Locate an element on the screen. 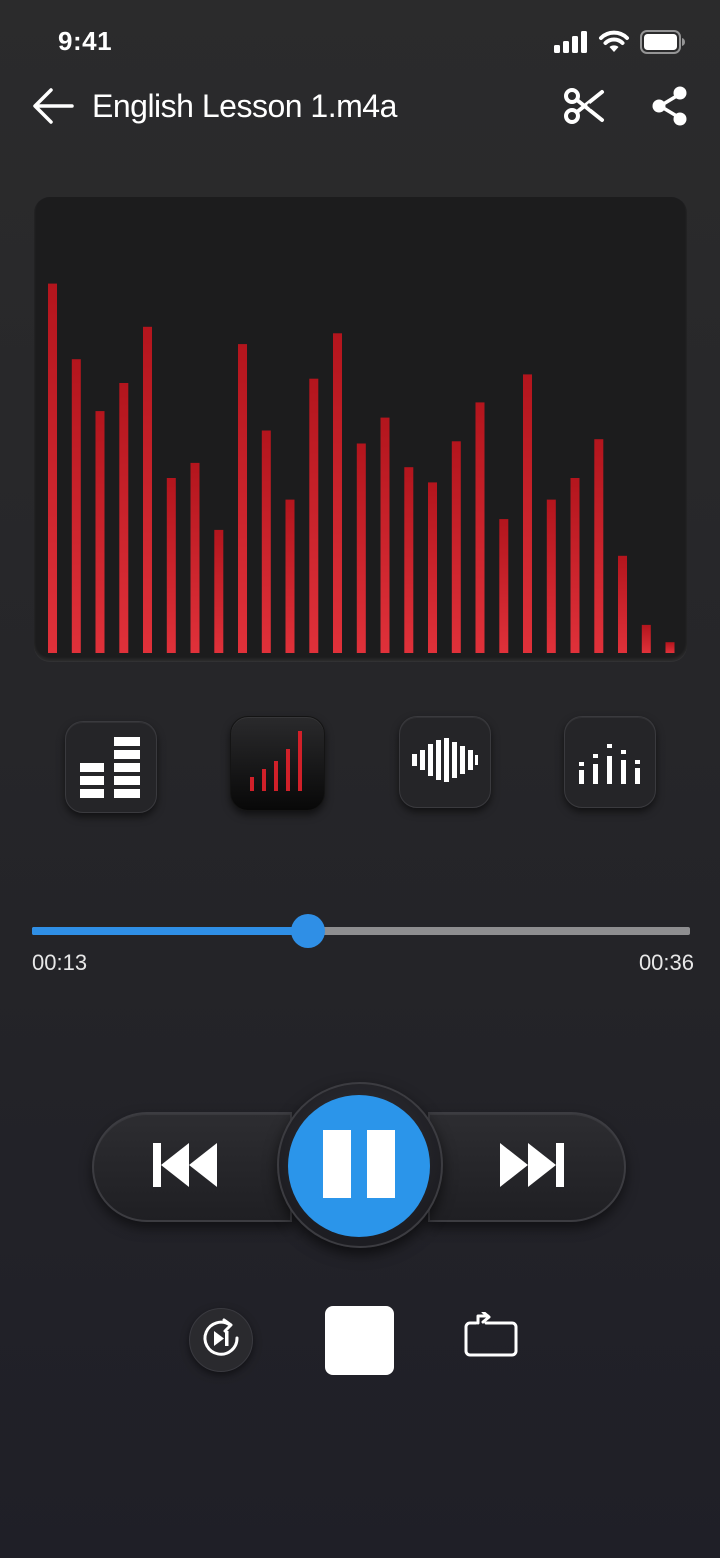 This screenshot has width=720, height=1558. style-dotted-bars-button is located at coordinates (610, 762).